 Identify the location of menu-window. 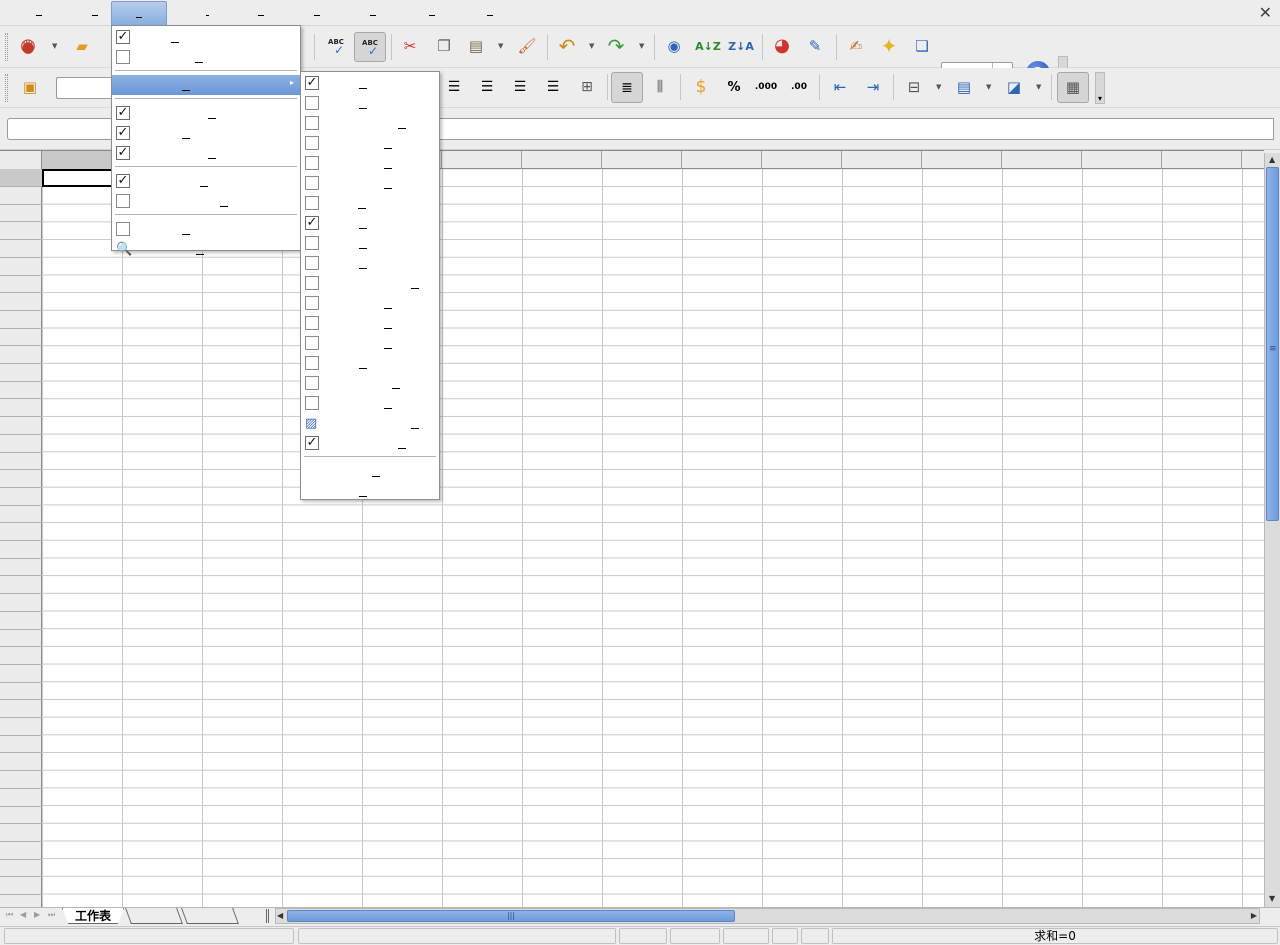
(432, 13).